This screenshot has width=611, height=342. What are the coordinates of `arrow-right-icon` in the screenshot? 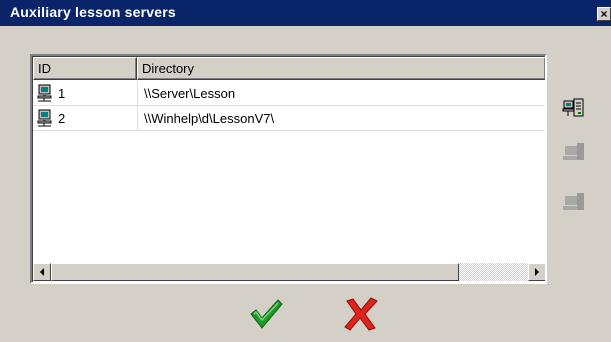 It's located at (537, 272).